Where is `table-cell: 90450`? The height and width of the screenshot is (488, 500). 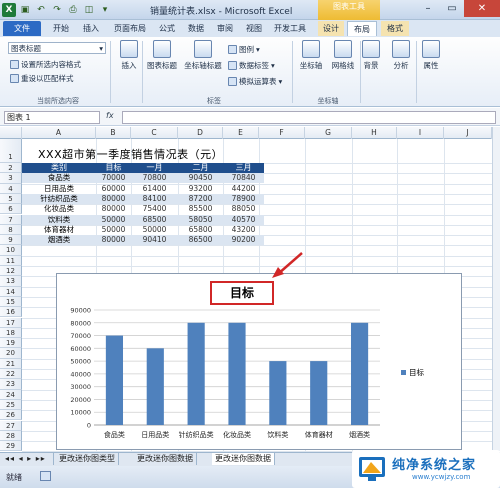
table-cell: 90450 is located at coordinates (200, 178).